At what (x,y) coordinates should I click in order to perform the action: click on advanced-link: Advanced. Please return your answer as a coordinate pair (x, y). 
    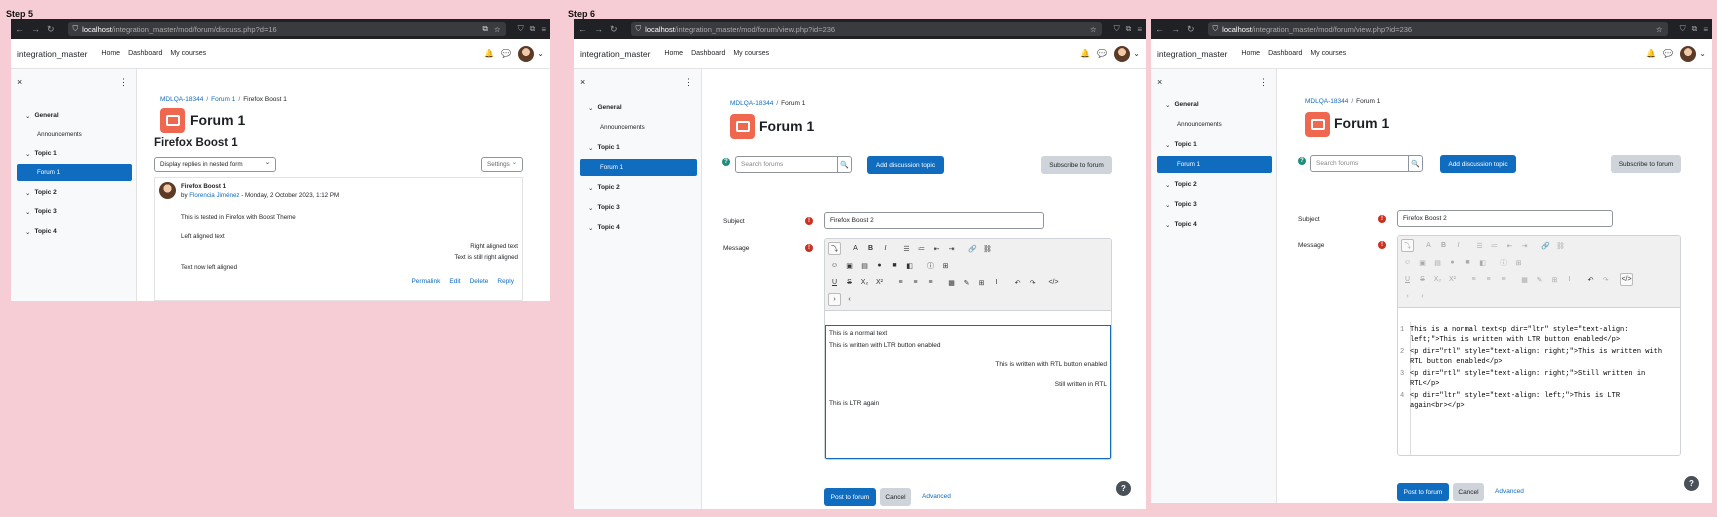
    Looking at the image, I should click on (936, 496).